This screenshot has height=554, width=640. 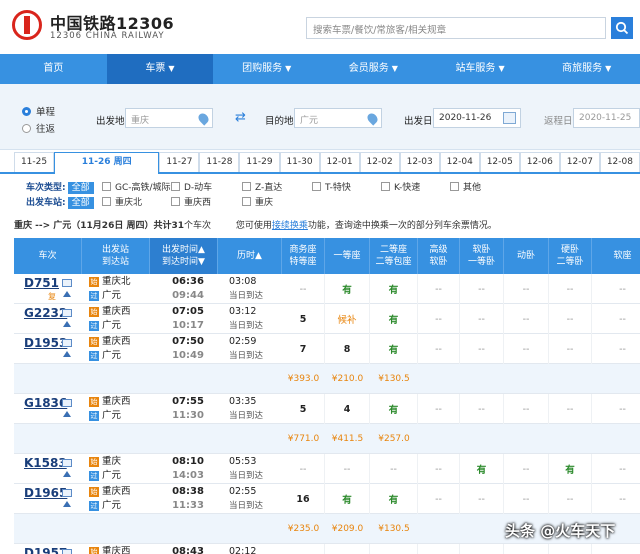 I want to click on date-tab: 11-25, so click(x=34, y=162).